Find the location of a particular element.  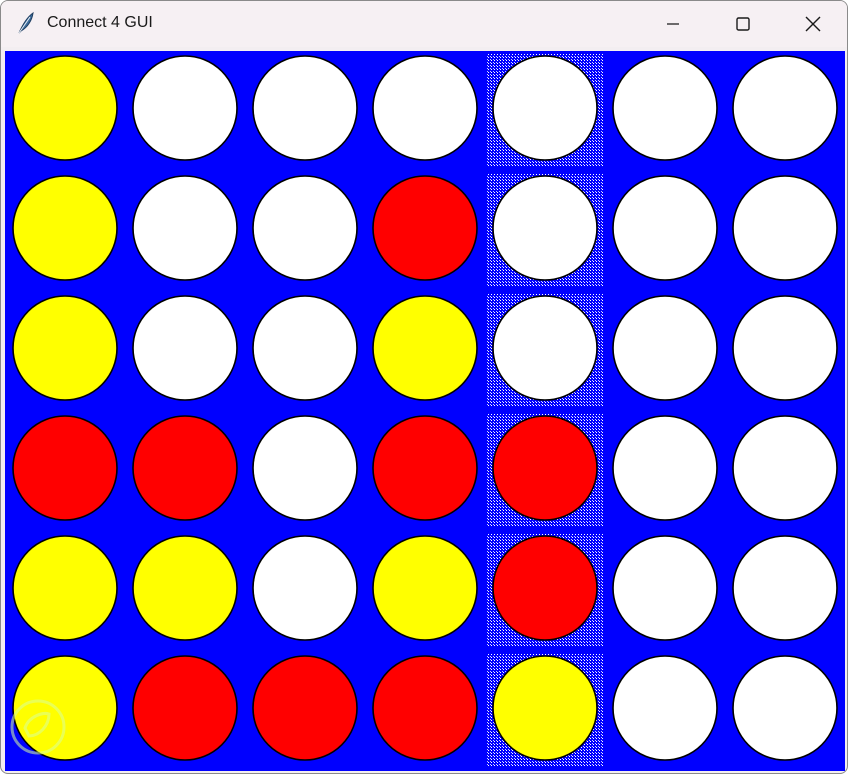

minimize-icon is located at coordinates (673, 24).